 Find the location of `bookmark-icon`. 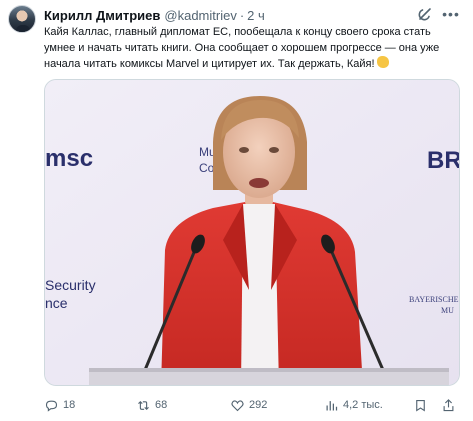

bookmark-icon is located at coordinates (420, 405).